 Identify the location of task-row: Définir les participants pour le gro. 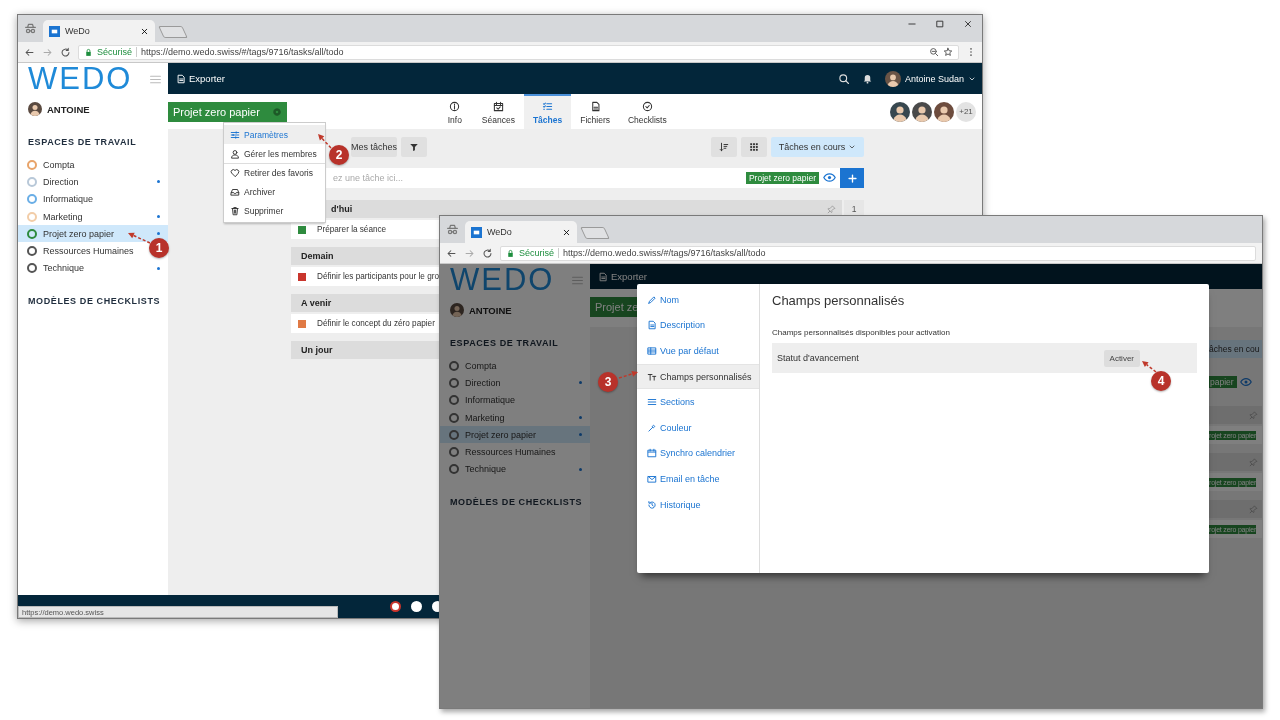
(365, 276).